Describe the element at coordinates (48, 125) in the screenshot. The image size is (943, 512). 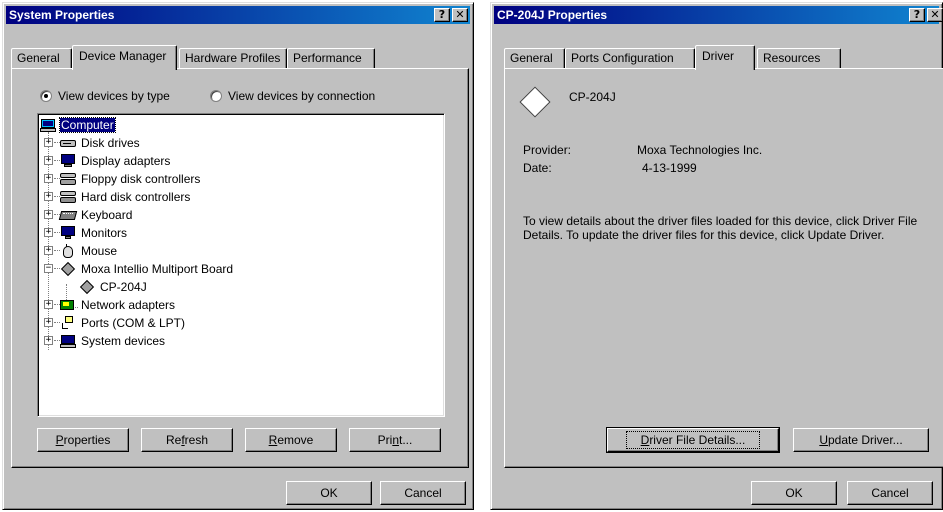
I see `computer-icon` at that location.